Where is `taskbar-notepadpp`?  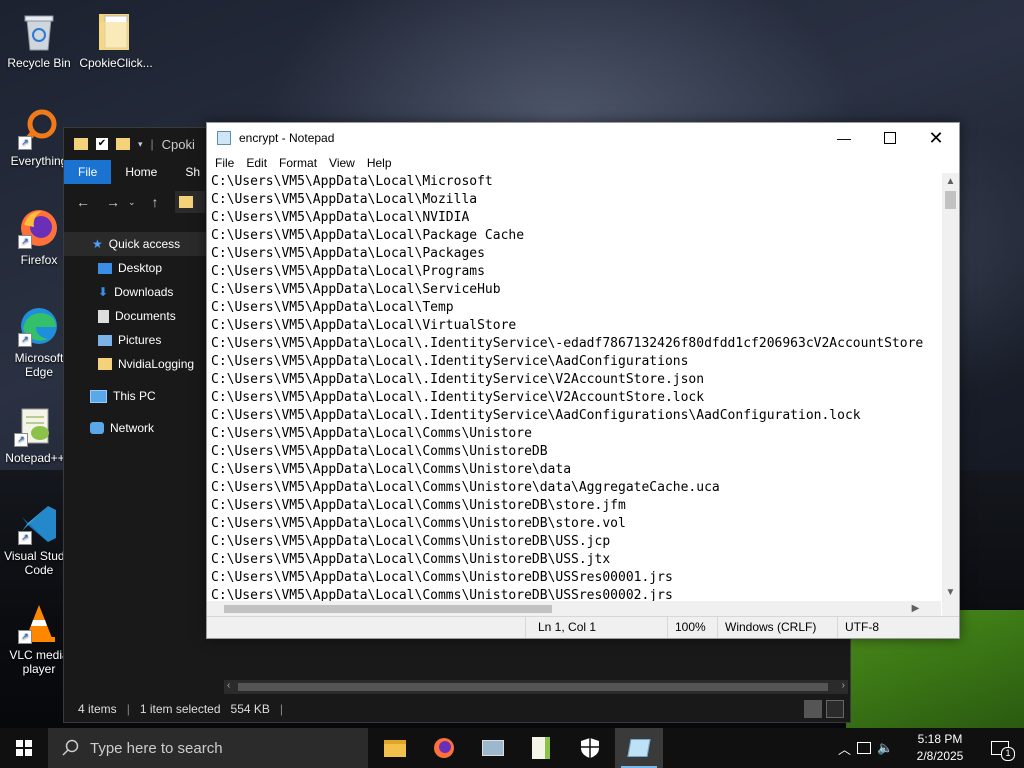 taskbar-notepadpp is located at coordinates (541, 748).